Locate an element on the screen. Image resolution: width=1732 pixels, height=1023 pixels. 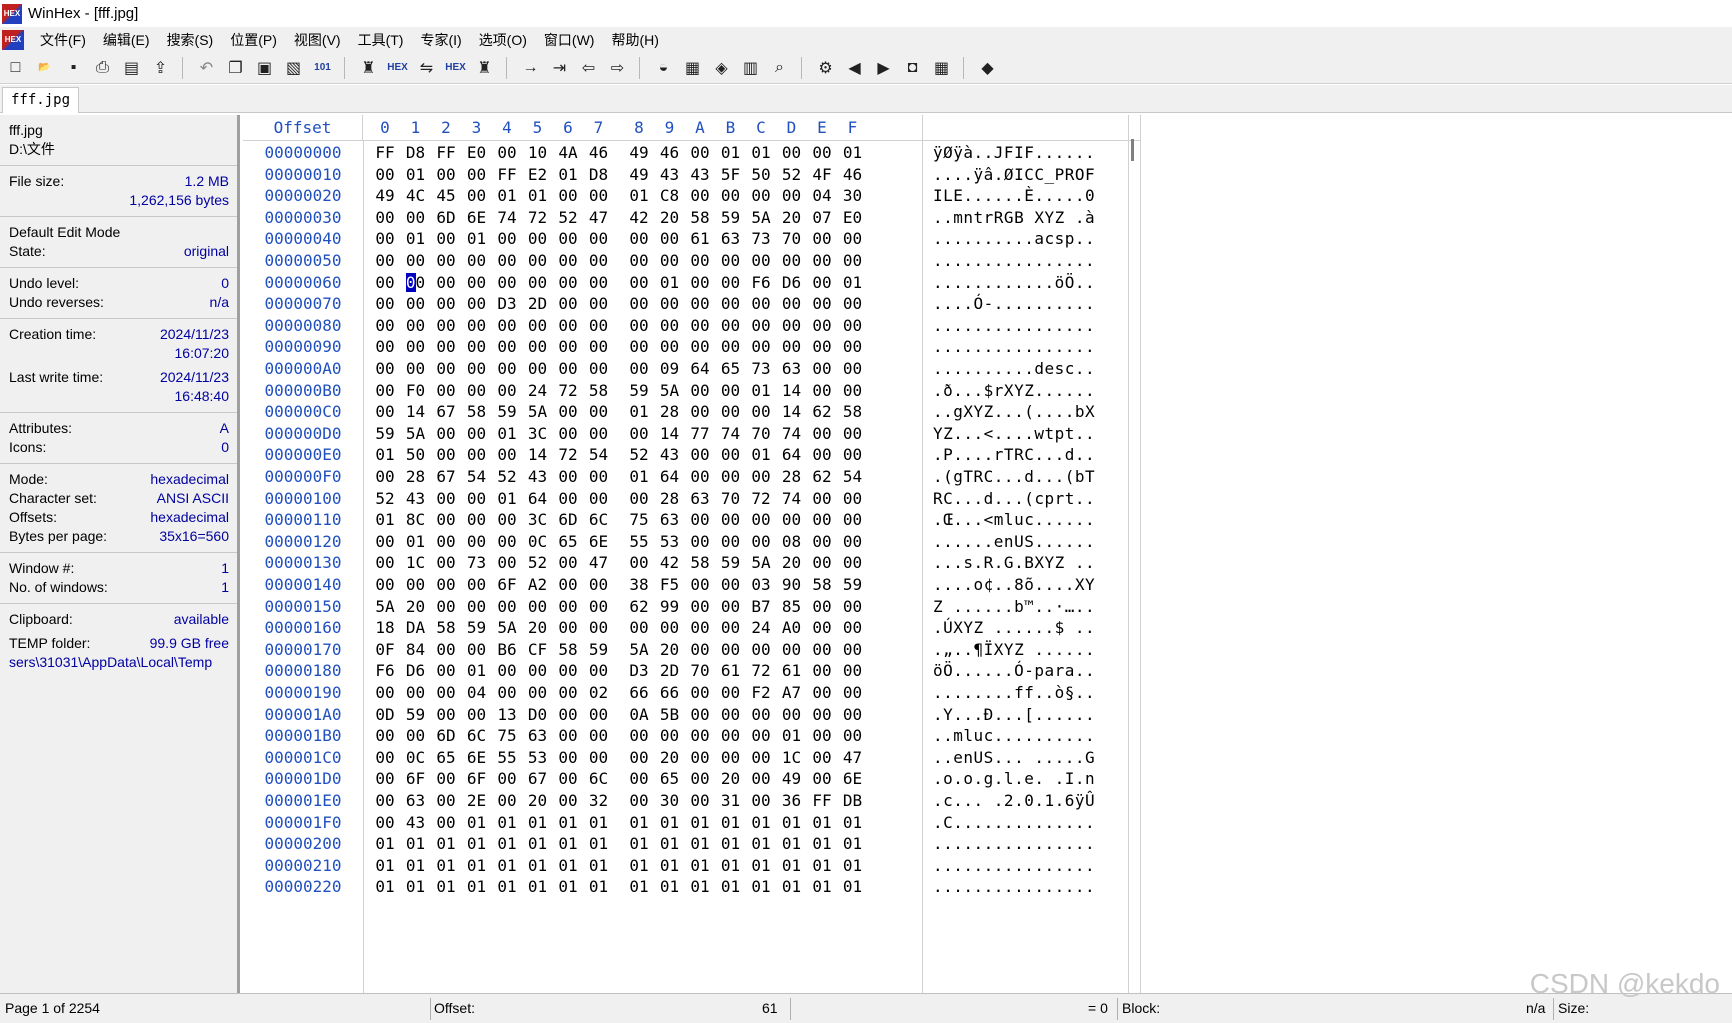
hex-byte: CF is located at coordinates (538, 650).